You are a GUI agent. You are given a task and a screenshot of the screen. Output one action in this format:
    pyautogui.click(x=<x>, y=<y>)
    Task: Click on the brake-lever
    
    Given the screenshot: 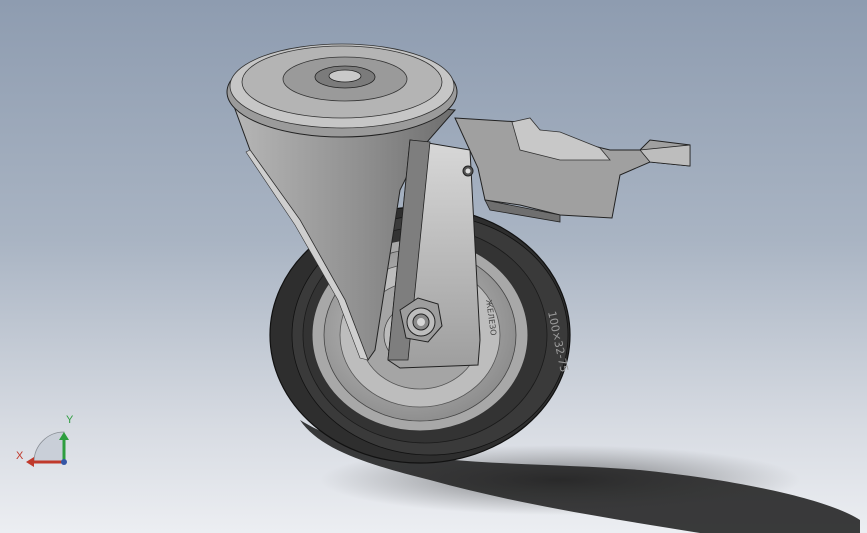 What is the action you would take?
    pyautogui.click(x=572, y=170)
    